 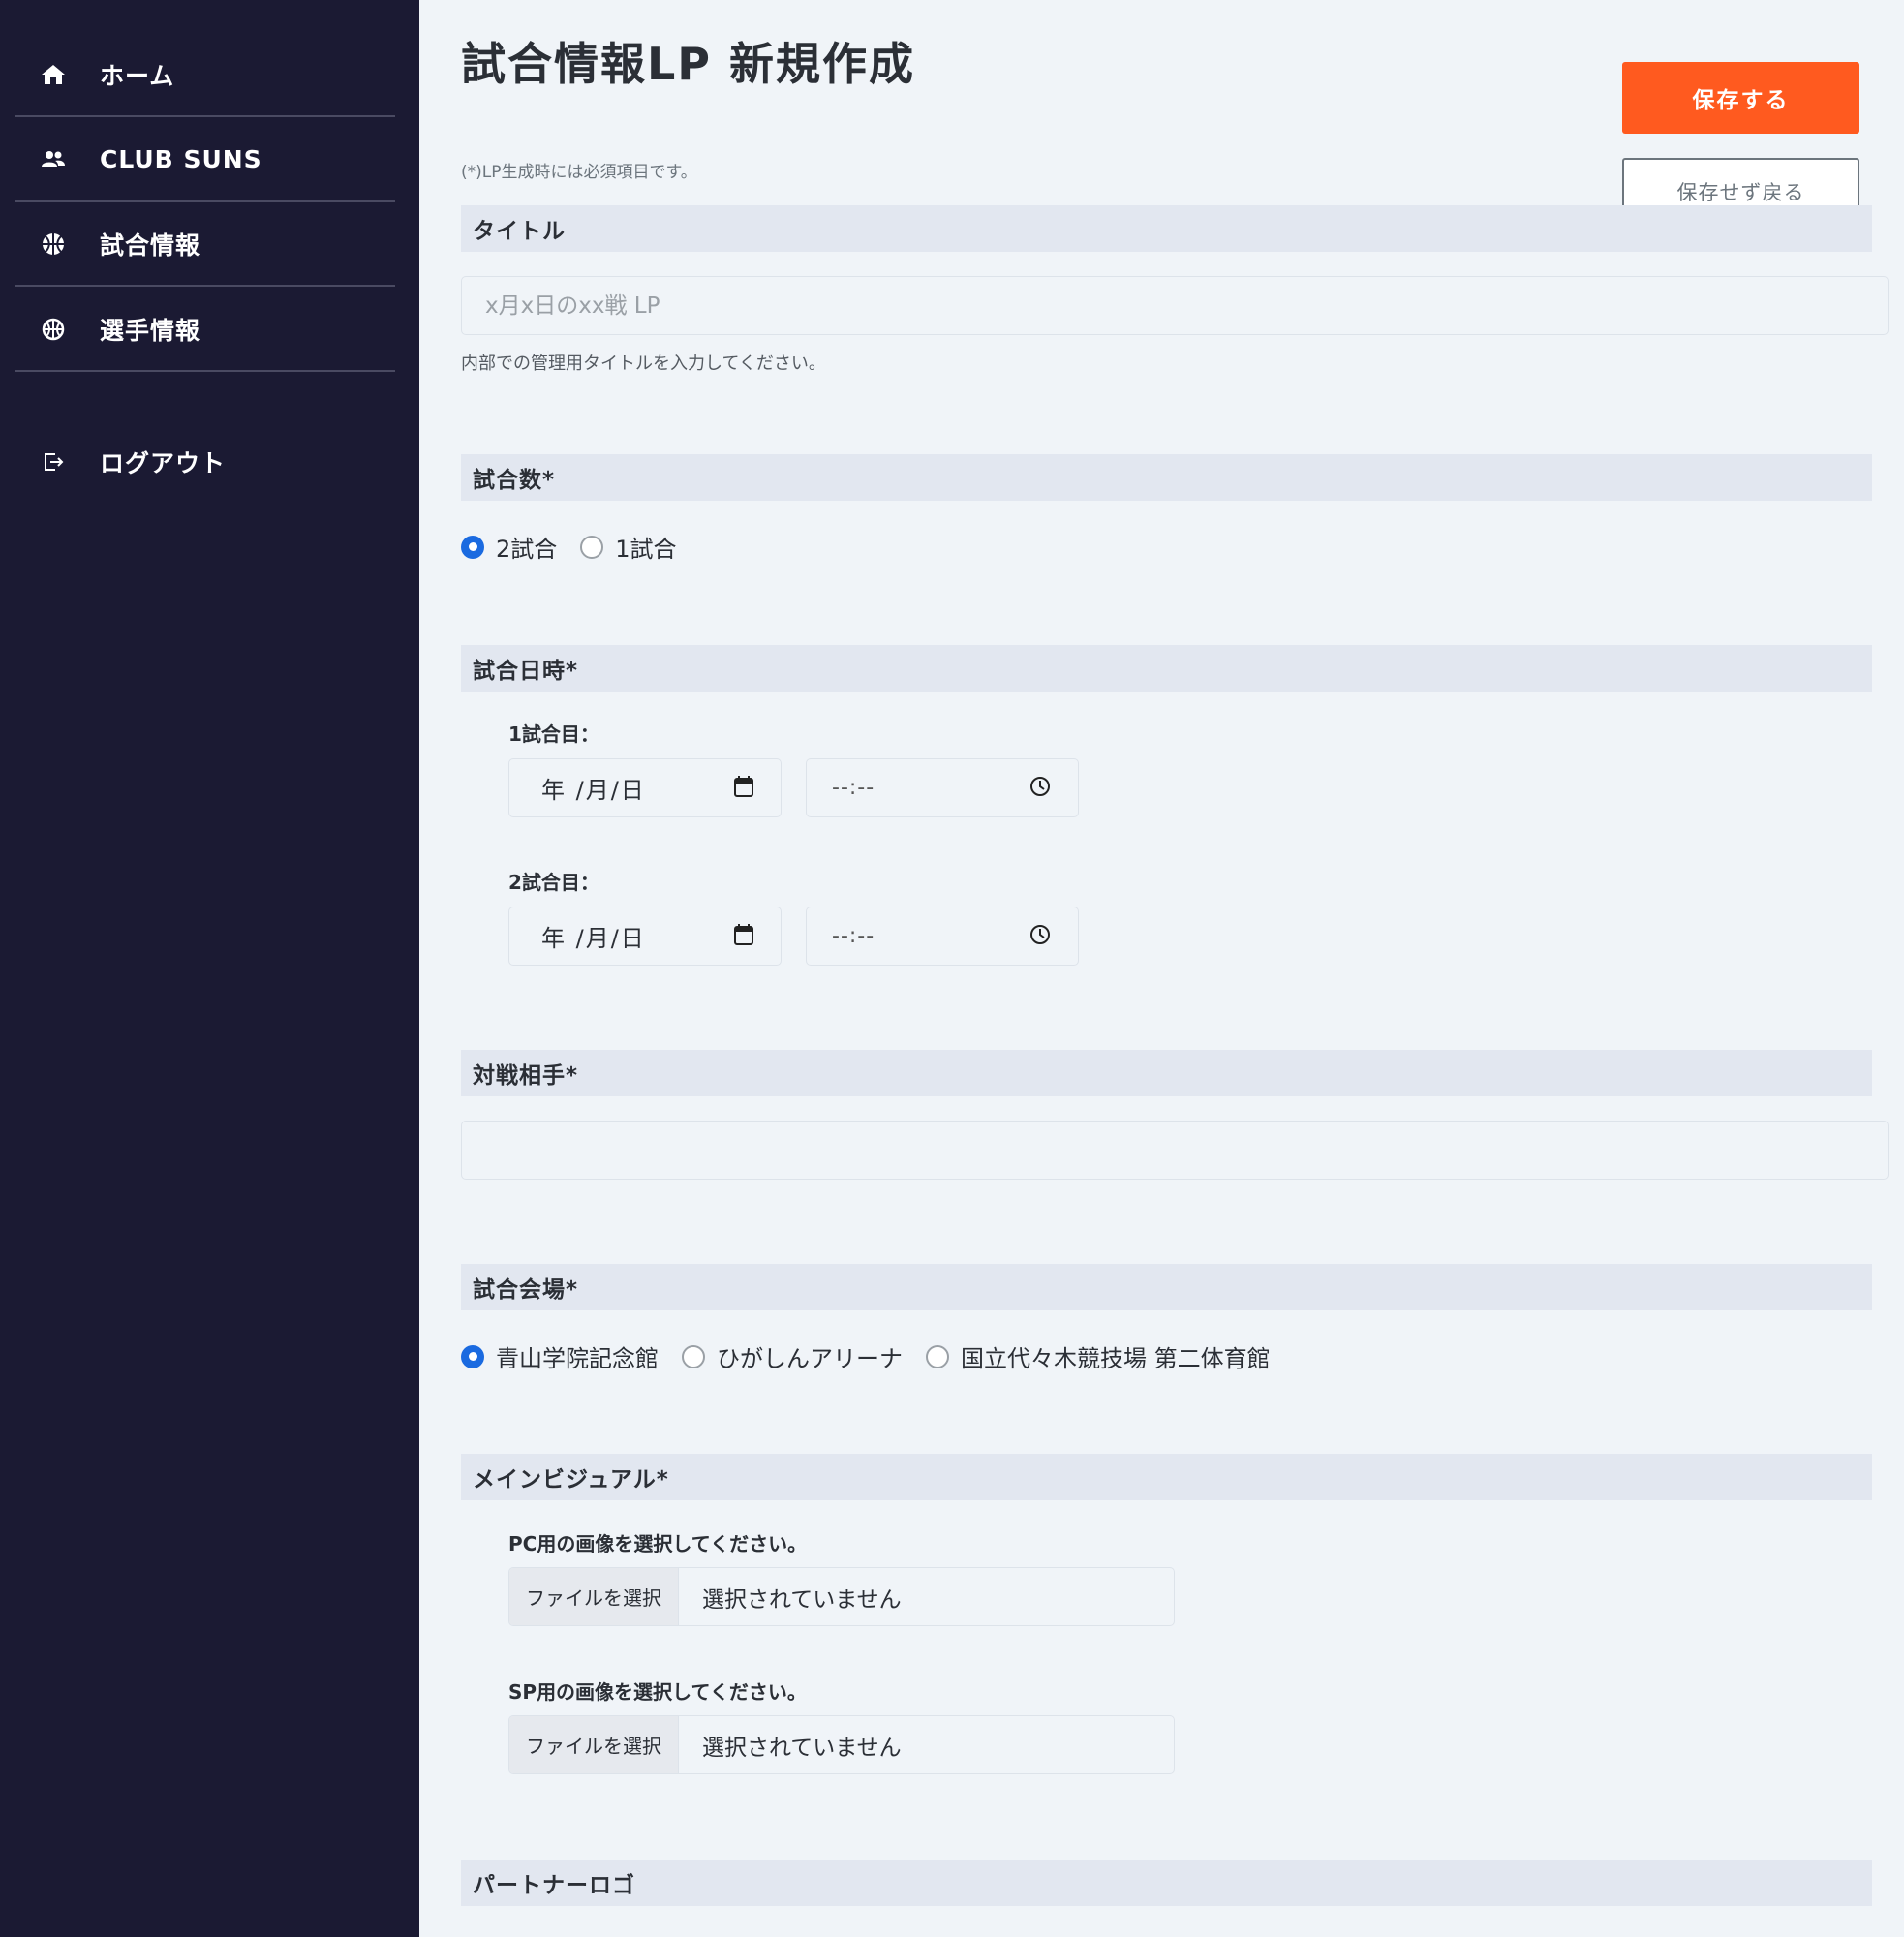 I want to click on section-header-opponent: 対戦相手*, so click(x=1167, y=1073).